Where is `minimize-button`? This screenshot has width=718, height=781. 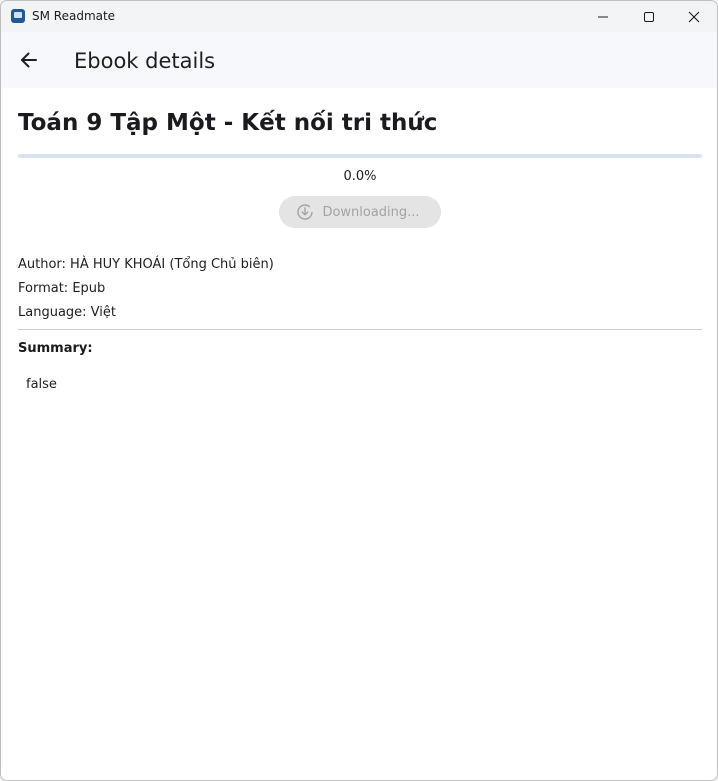 minimize-button is located at coordinates (603, 16).